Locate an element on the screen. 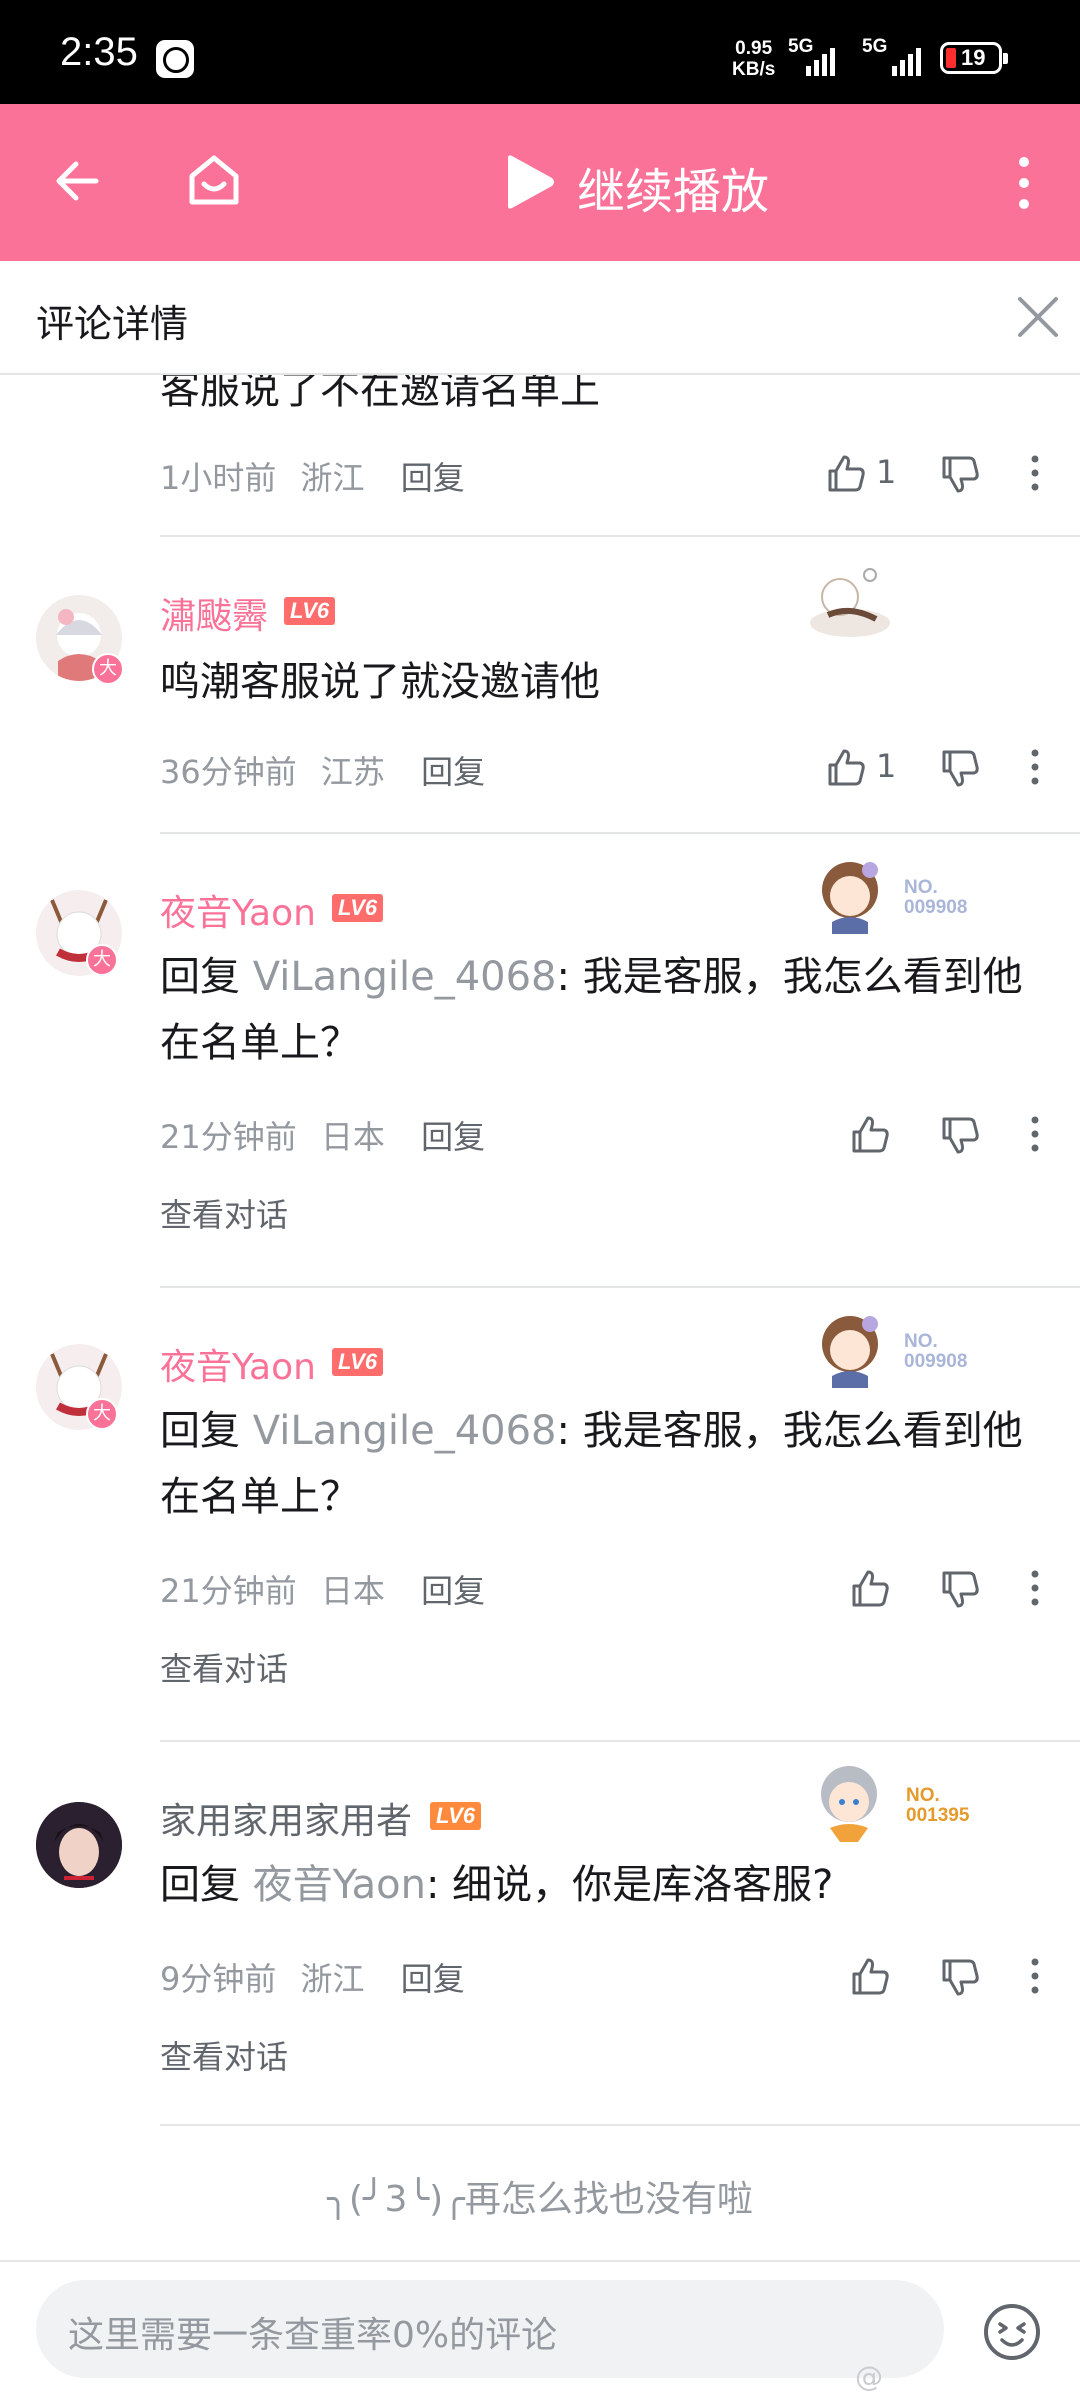 The image size is (1080, 2402). close-icon is located at coordinates (1038, 317).